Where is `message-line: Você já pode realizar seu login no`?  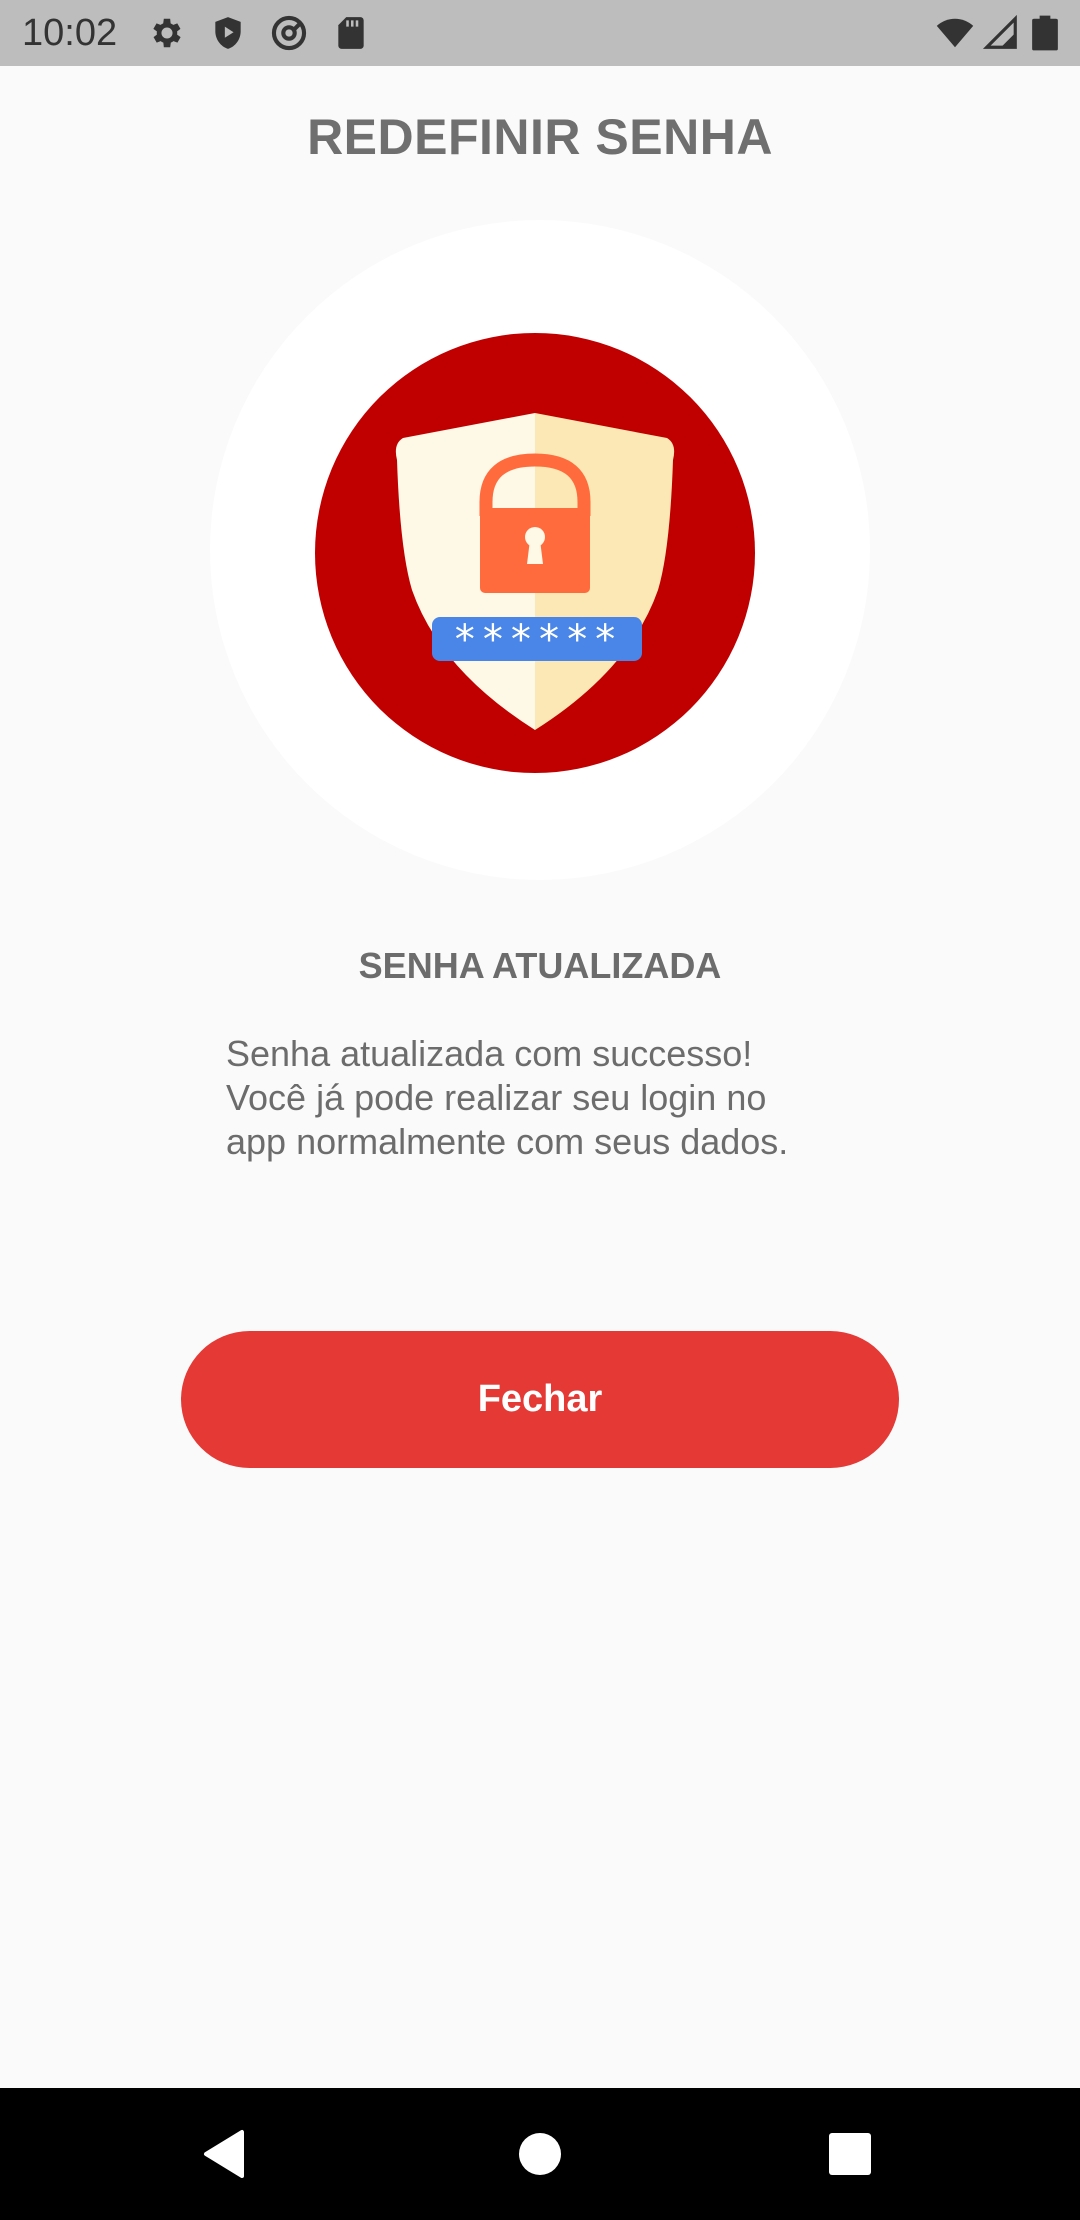 message-line: Você já pode realizar seu login no is located at coordinates (496, 1097).